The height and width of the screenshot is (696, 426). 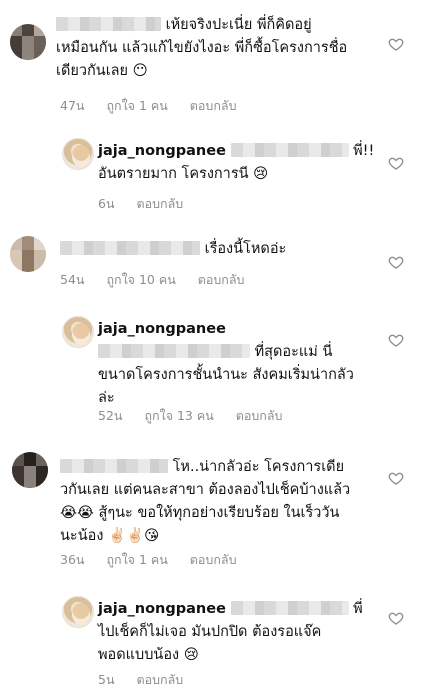 I want to click on comment-text-line: โห..น่ากลัวอ่ะ โครงการเดีย, so click(x=258, y=467).